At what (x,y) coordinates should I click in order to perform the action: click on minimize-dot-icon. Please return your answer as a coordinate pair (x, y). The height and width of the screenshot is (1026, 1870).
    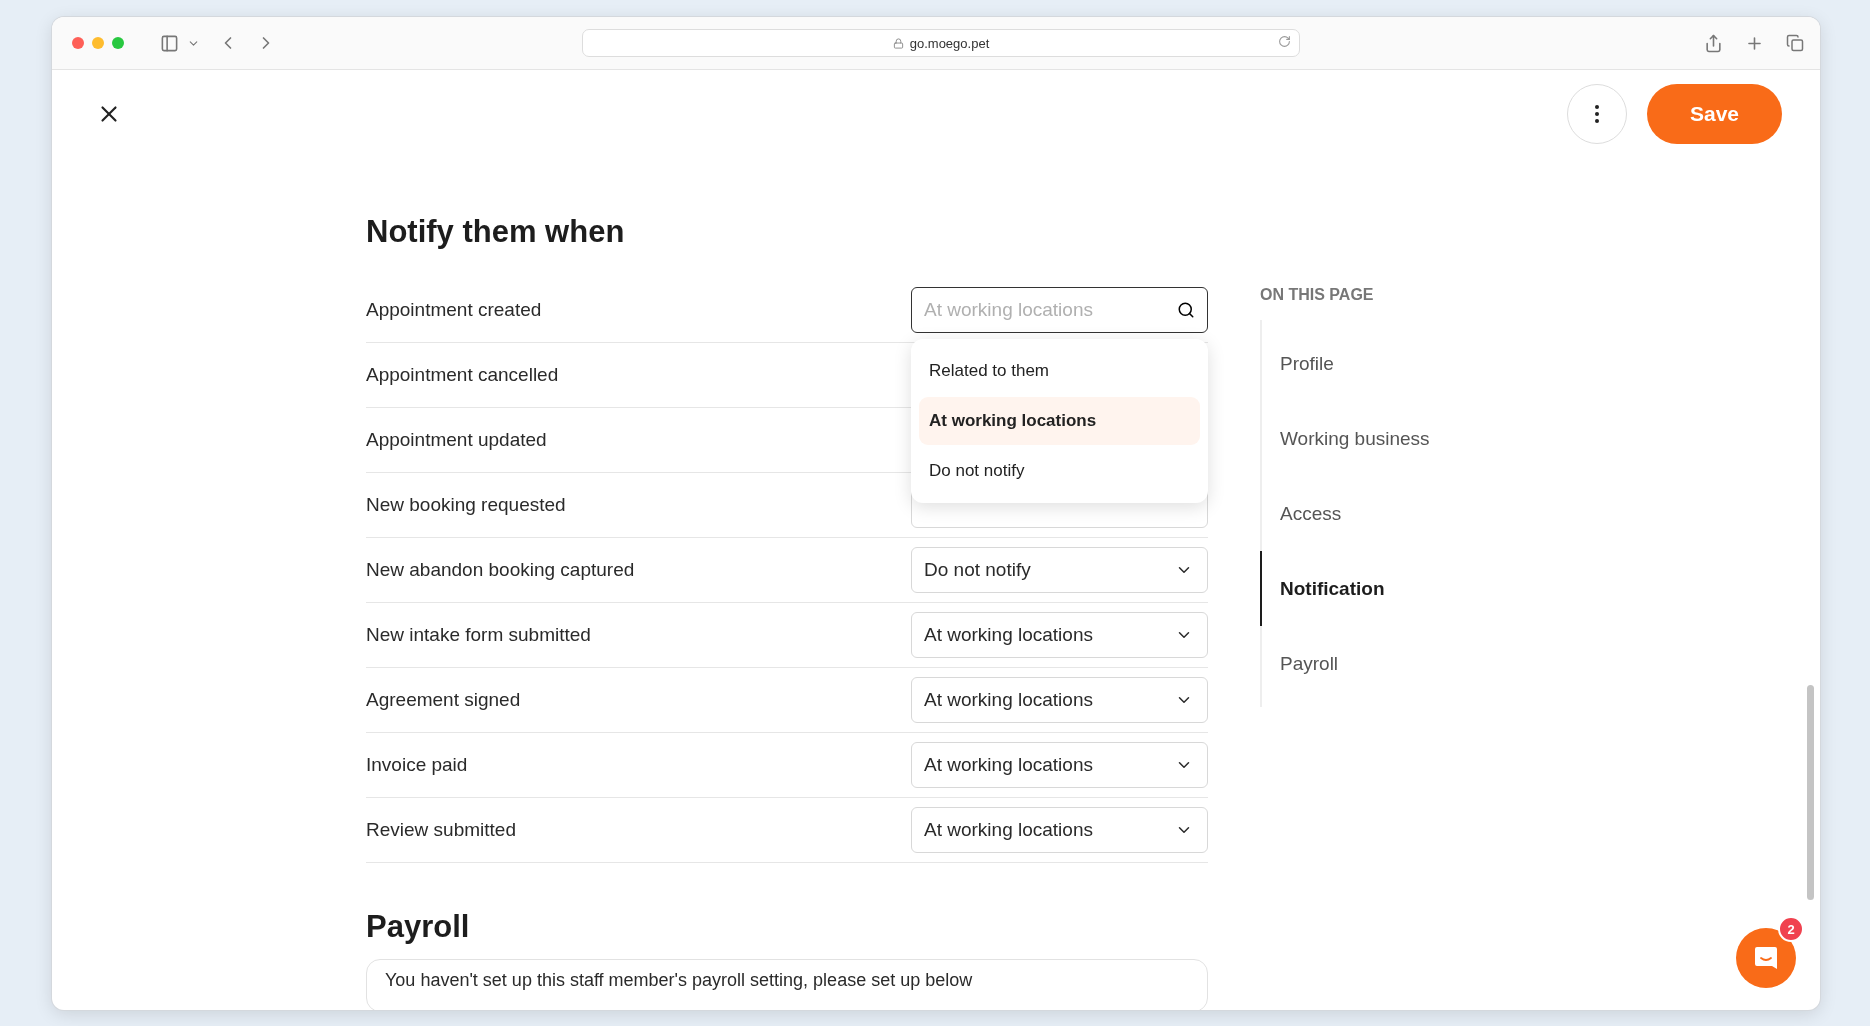
    Looking at the image, I should click on (98, 43).